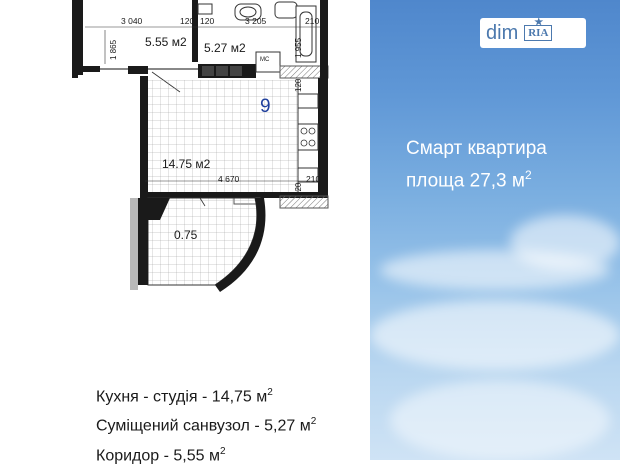 Image resolution: width=620 pixels, height=468 pixels. Describe the element at coordinates (186, 235) in the screenshot. I see `balcony-area-label: 0.75` at that location.